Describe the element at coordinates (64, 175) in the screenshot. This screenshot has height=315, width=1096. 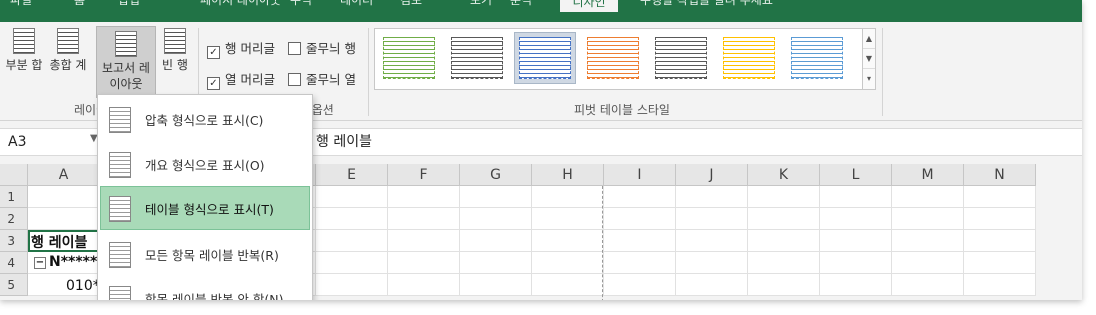
I see `column-header-a: A` at that location.